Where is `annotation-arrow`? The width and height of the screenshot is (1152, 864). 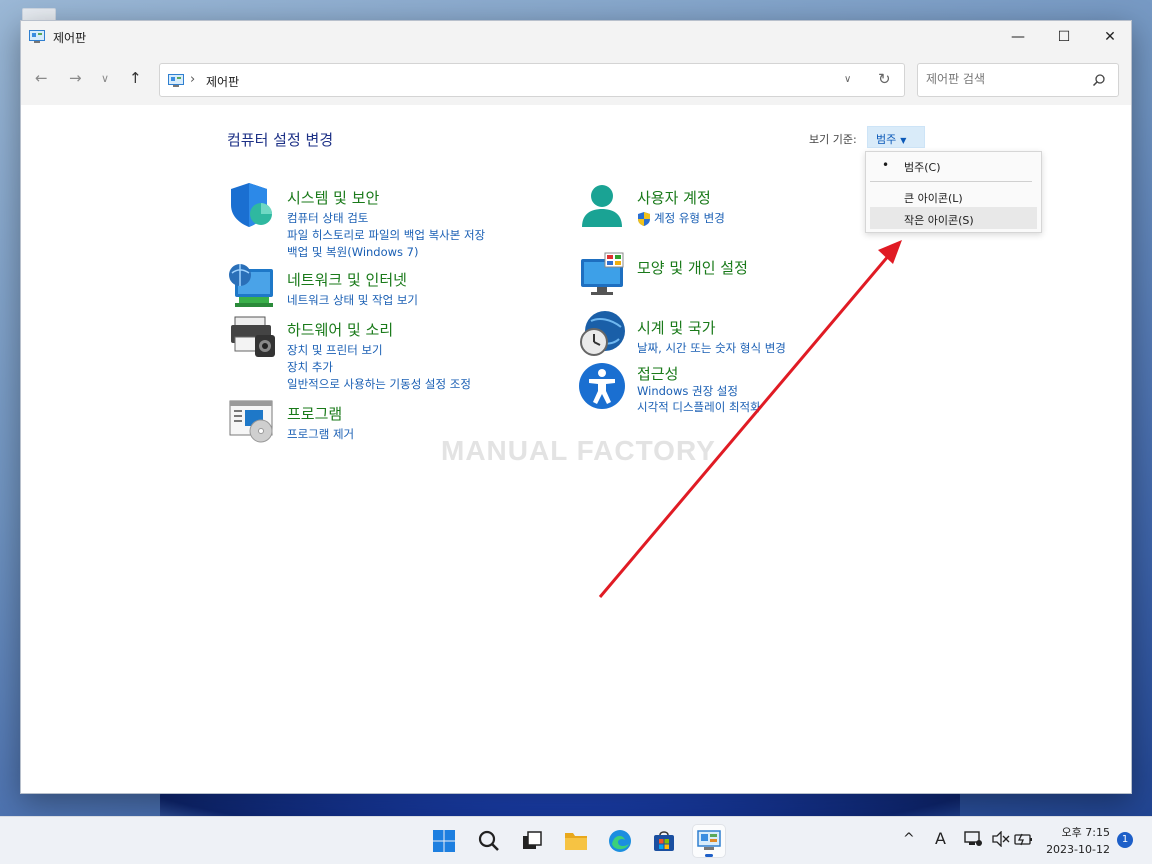 annotation-arrow is located at coordinates (750, 419).